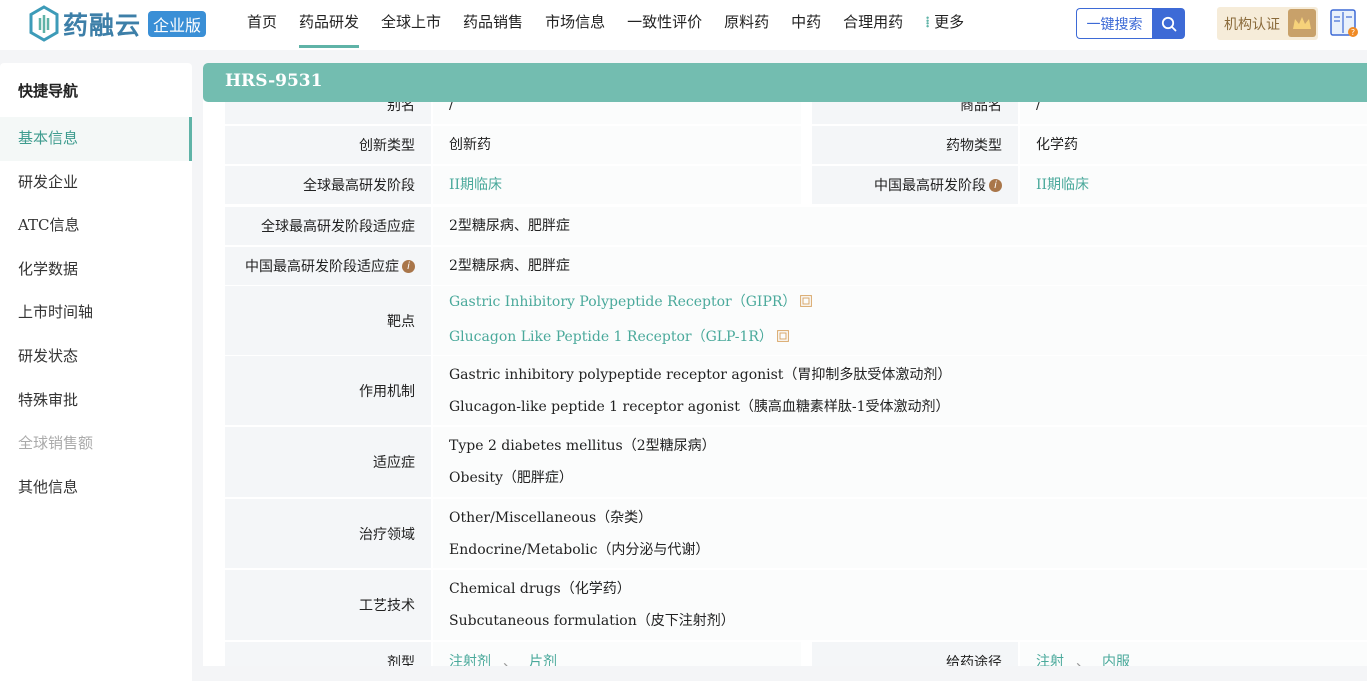  I want to click on help-manual-icon: ?, so click(1344, 23).